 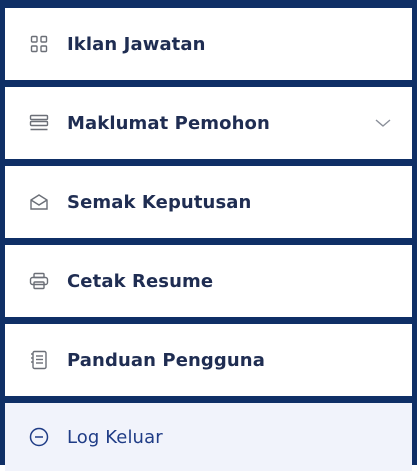 What do you see at coordinates (39, 281) in the screenshot?
I see `printer-icon` at bounding box center [39, 281].